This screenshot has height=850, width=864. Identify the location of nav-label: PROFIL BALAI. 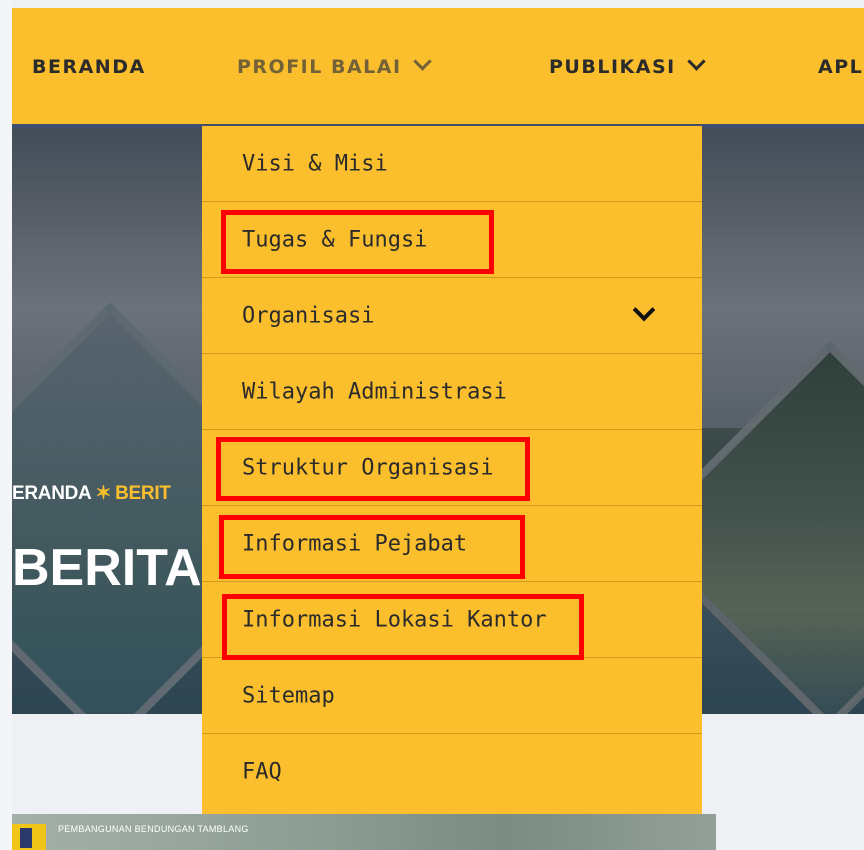
(319, 67).